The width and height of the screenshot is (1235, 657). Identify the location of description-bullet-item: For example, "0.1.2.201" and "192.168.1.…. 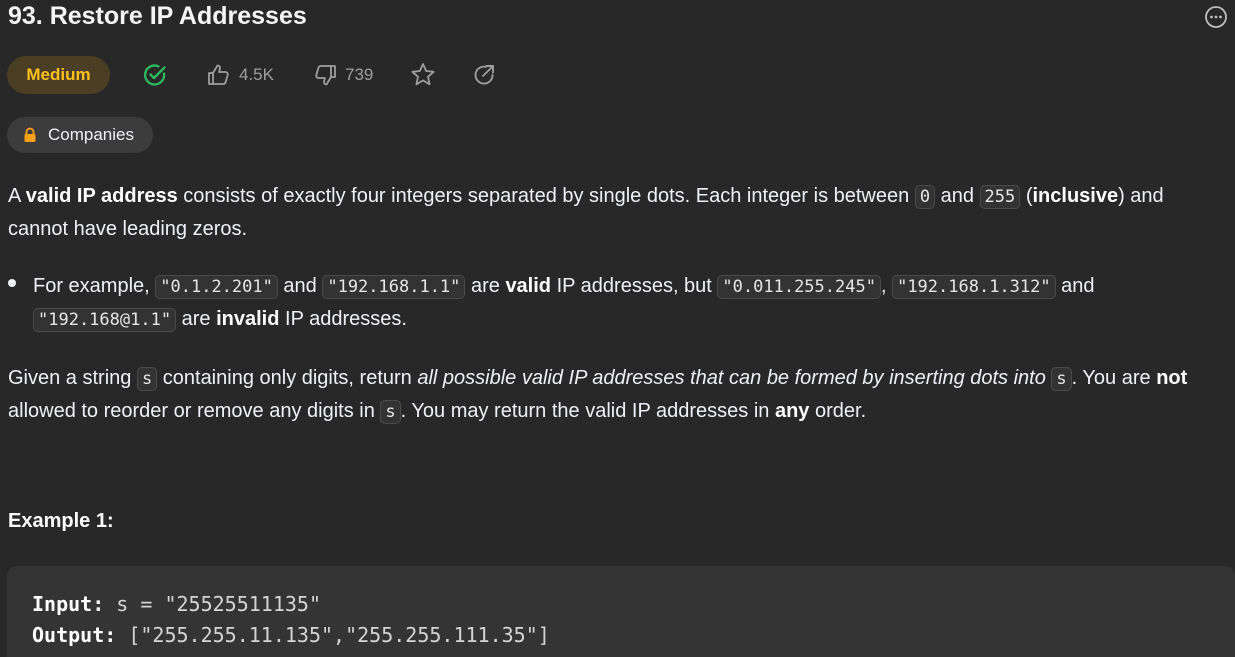
(629, 303).